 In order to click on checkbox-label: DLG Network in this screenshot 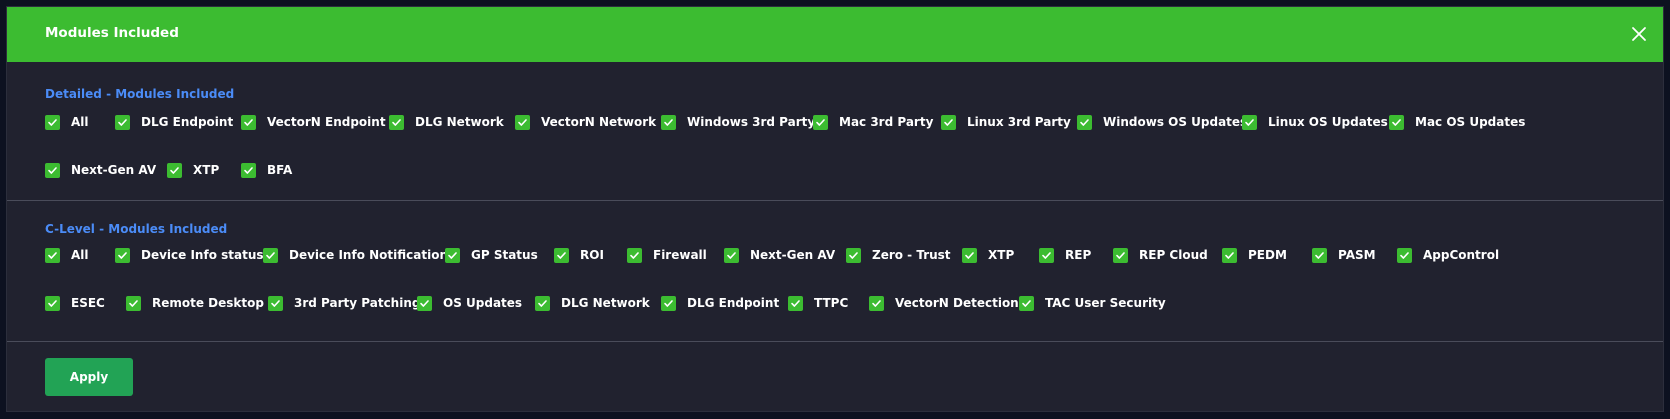, I will do `click(605, 303)`.